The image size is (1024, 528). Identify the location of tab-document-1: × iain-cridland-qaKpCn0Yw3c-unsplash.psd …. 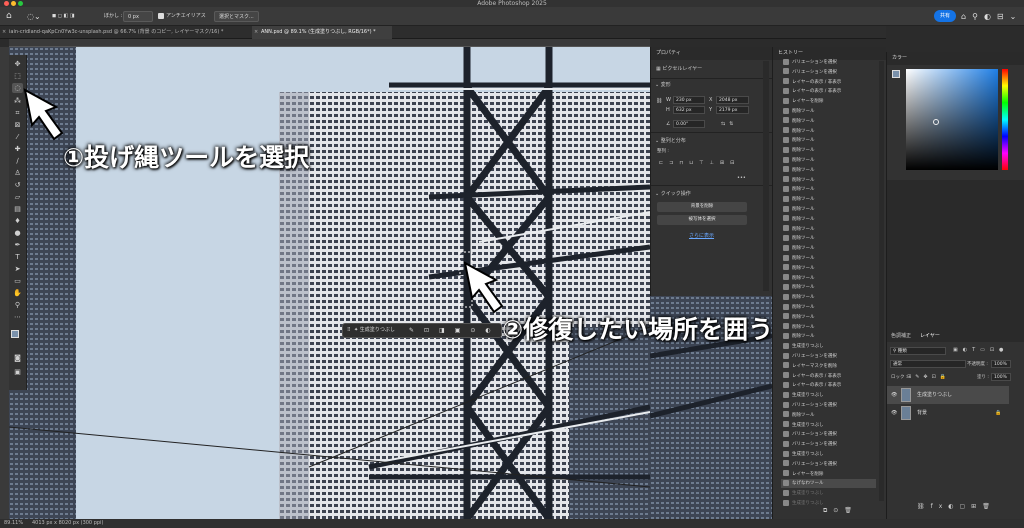
(126, 32).